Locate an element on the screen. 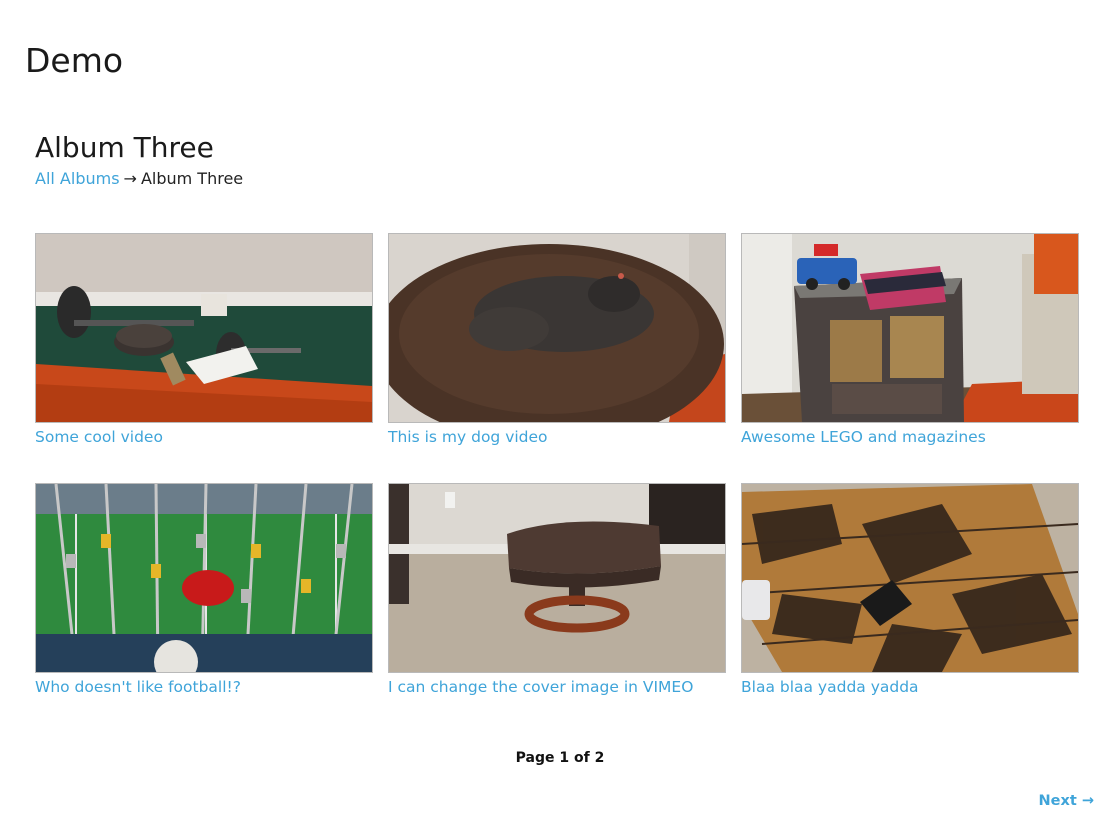 The width and height of the screenshot is (1120, 820). video-caption: Some cool video is located at coordinates (204, 437).